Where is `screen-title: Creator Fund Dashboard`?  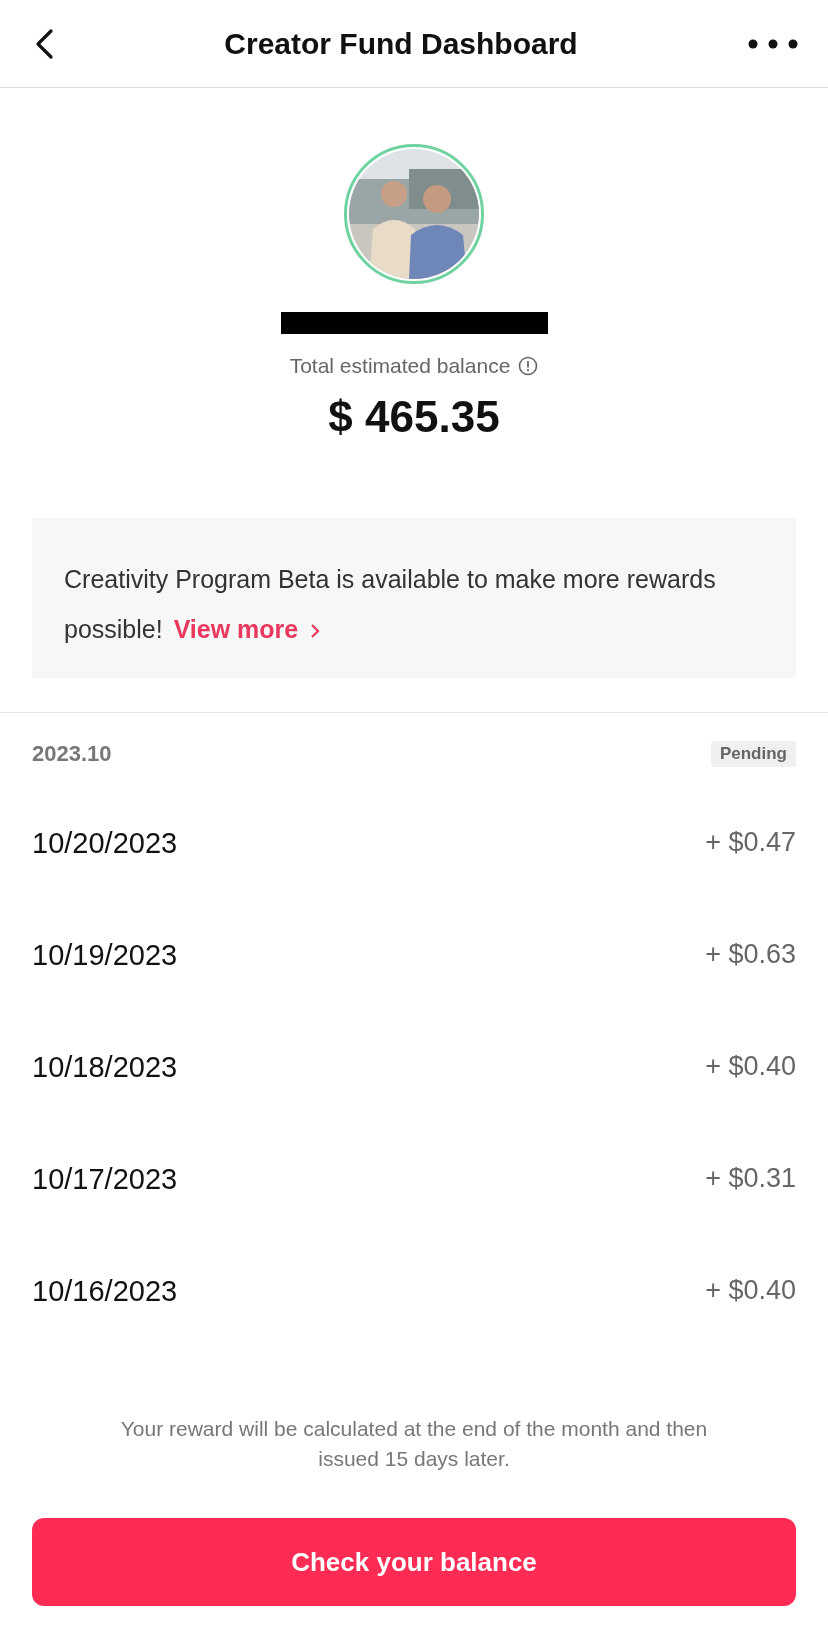 screen-title: Creator Fund Dashboard is located at coordinates (401, 43).